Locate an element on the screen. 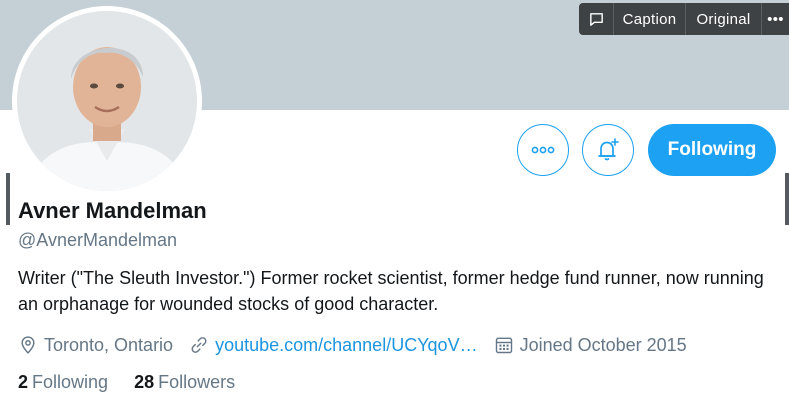 This screenshot has width=789, height=419. right-edge-marker is located at coordinates (787, 199).